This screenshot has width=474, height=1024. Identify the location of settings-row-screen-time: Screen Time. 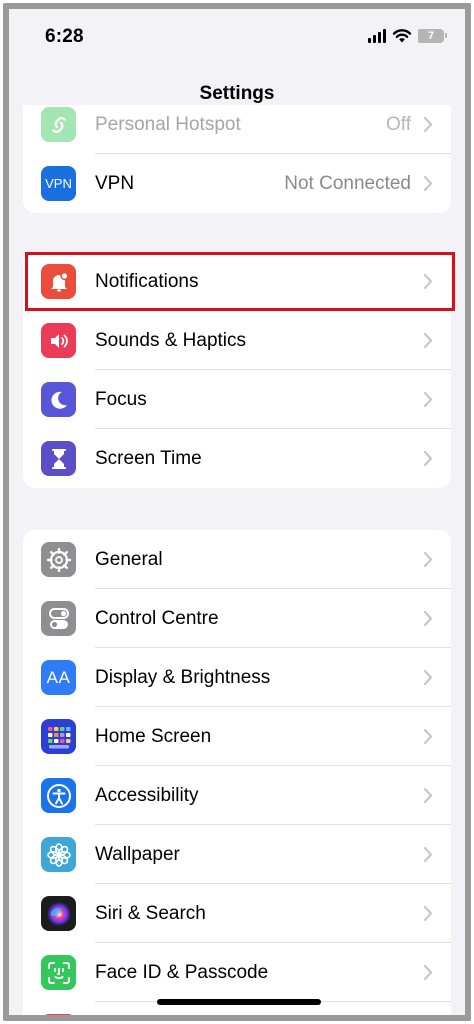
(237, 458).